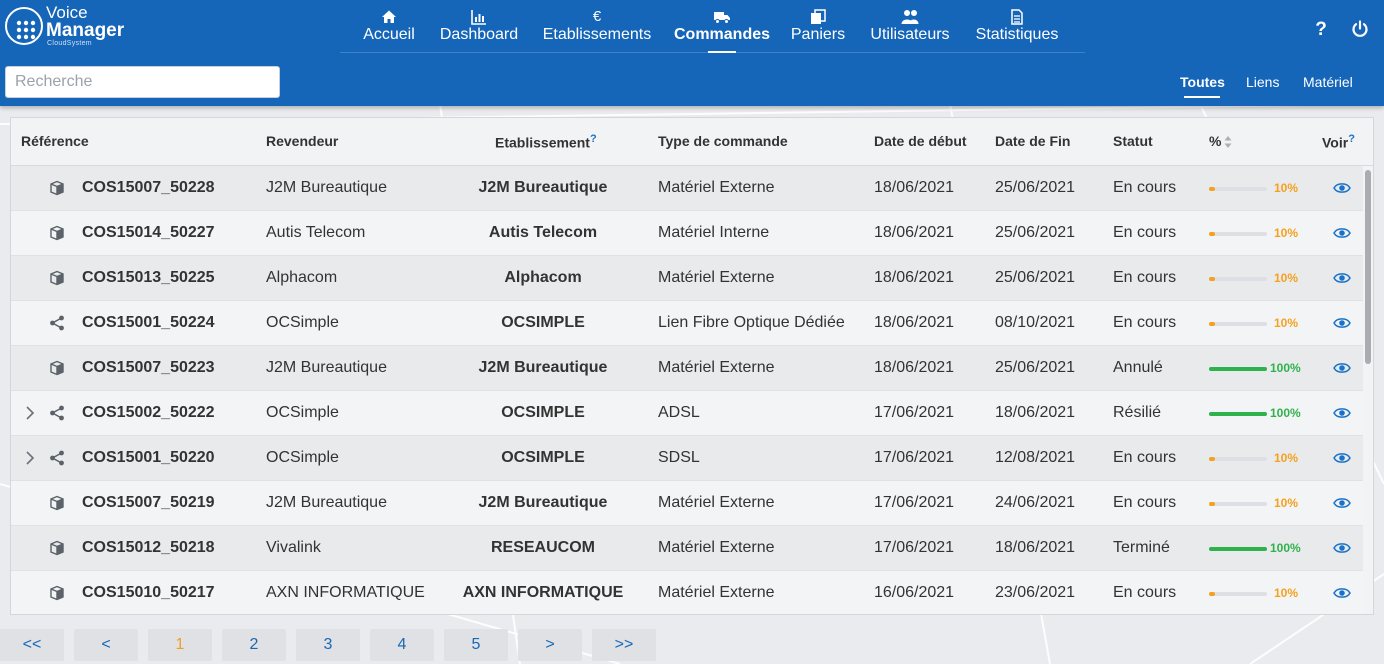  I want to click on filter-materiel: Matériel, so click(1328, 82).